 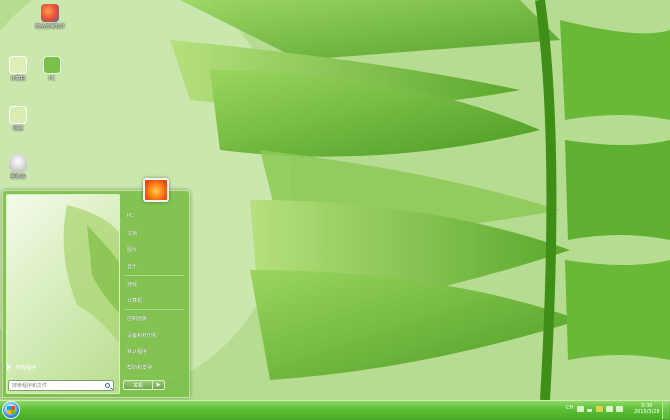 I want to click on desktop-icon-app: 安全管家软件, so click(x=50, y=17).